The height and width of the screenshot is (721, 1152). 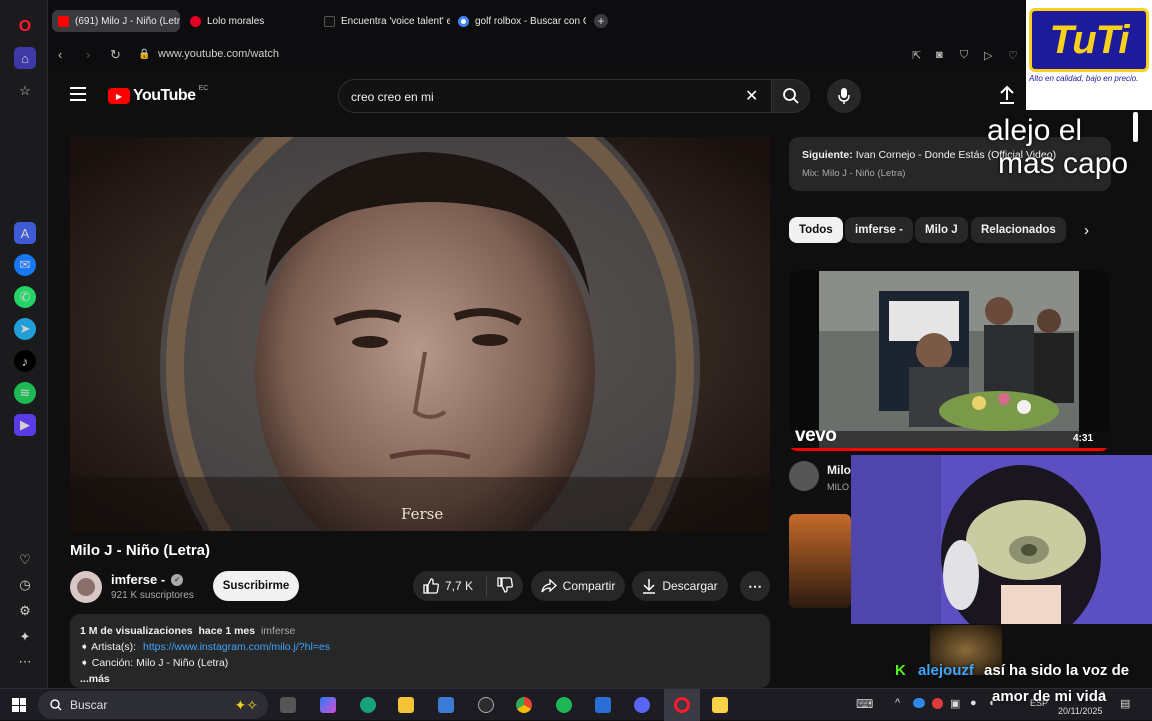 I want to click on discord-icon, so click(x=642, y=705).